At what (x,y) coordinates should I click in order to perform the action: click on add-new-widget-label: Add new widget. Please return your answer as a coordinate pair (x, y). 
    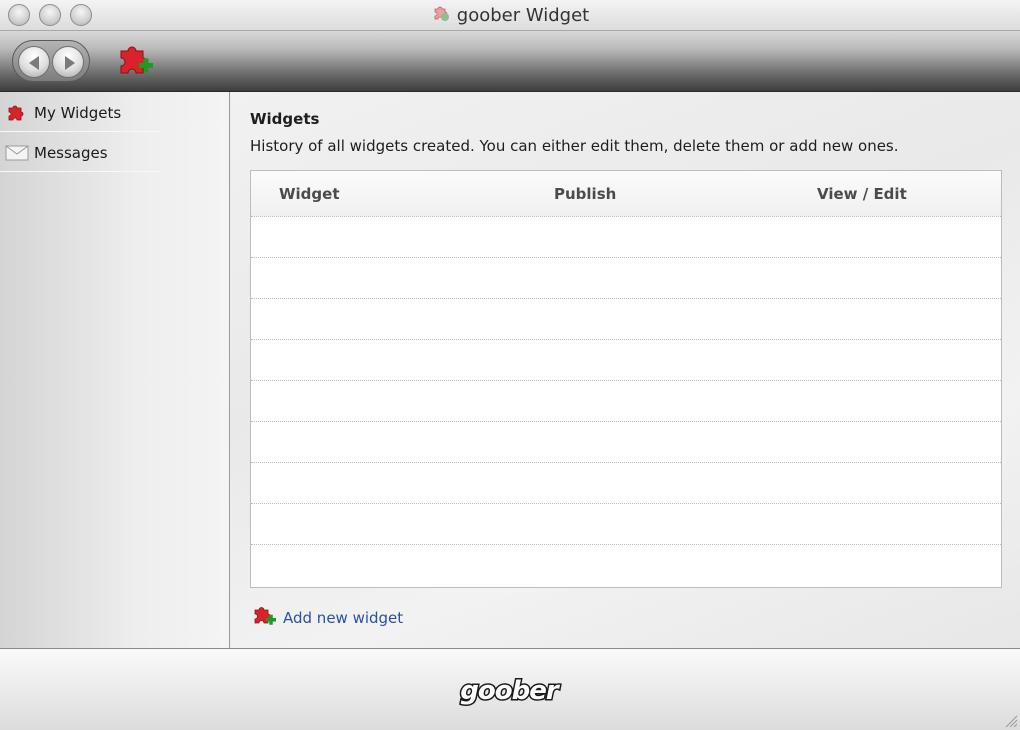
    Looking at the image, I should click on (343, 618).